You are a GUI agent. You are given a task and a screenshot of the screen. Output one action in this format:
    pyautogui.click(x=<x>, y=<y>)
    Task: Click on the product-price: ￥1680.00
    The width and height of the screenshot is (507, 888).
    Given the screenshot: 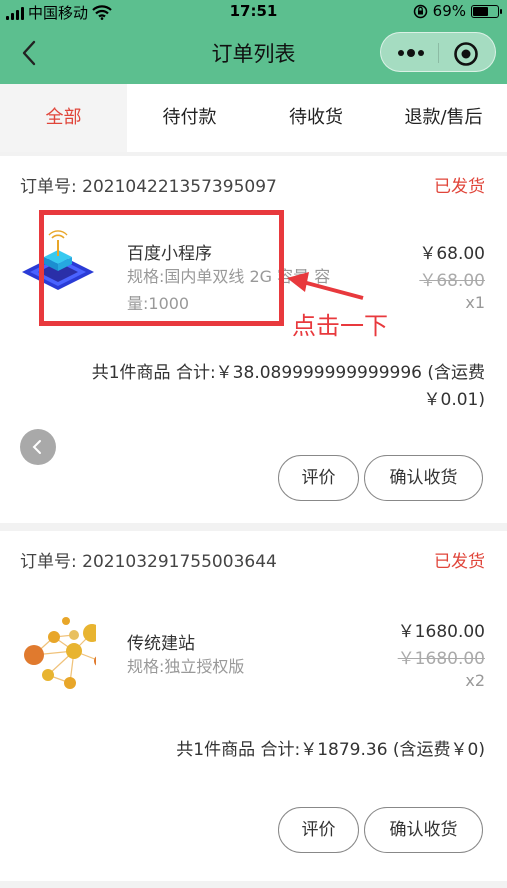 What is the action you would take?
    pyautogui.click(x=441, y=632)
    